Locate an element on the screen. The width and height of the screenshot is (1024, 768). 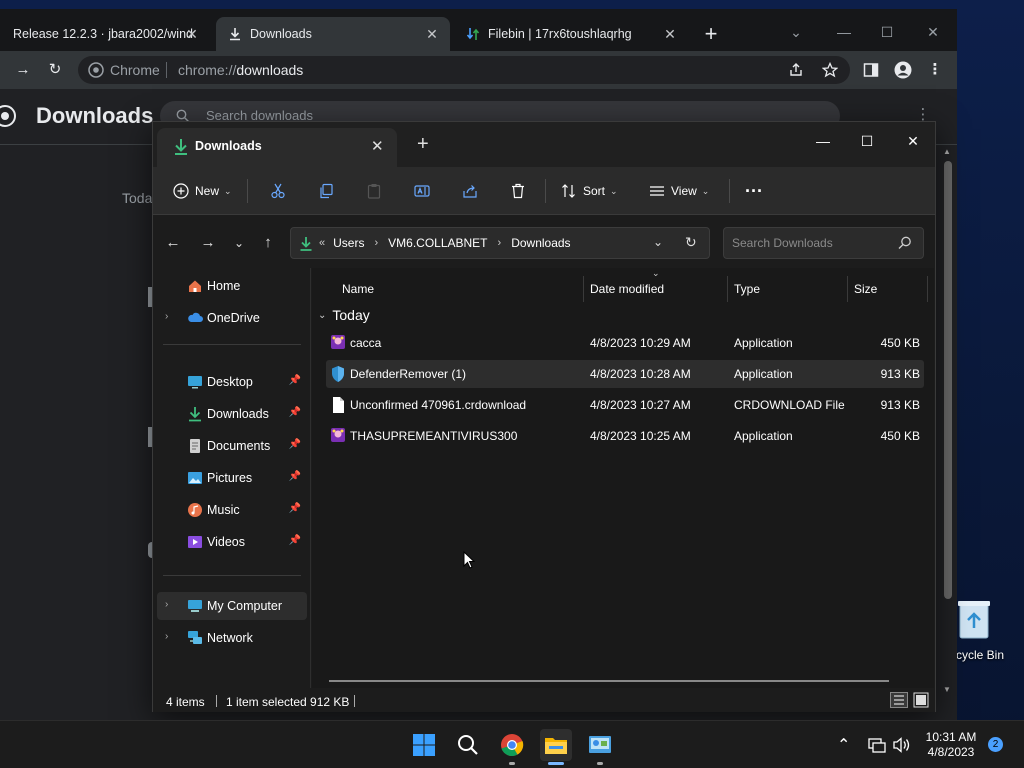
chrome-scrollbar: ▲ ▼ is located at coordinates (948, 423).